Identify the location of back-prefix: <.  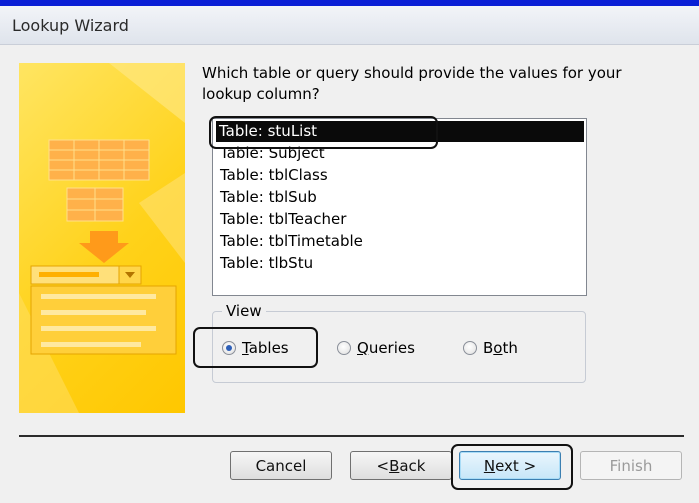
(383, 465).